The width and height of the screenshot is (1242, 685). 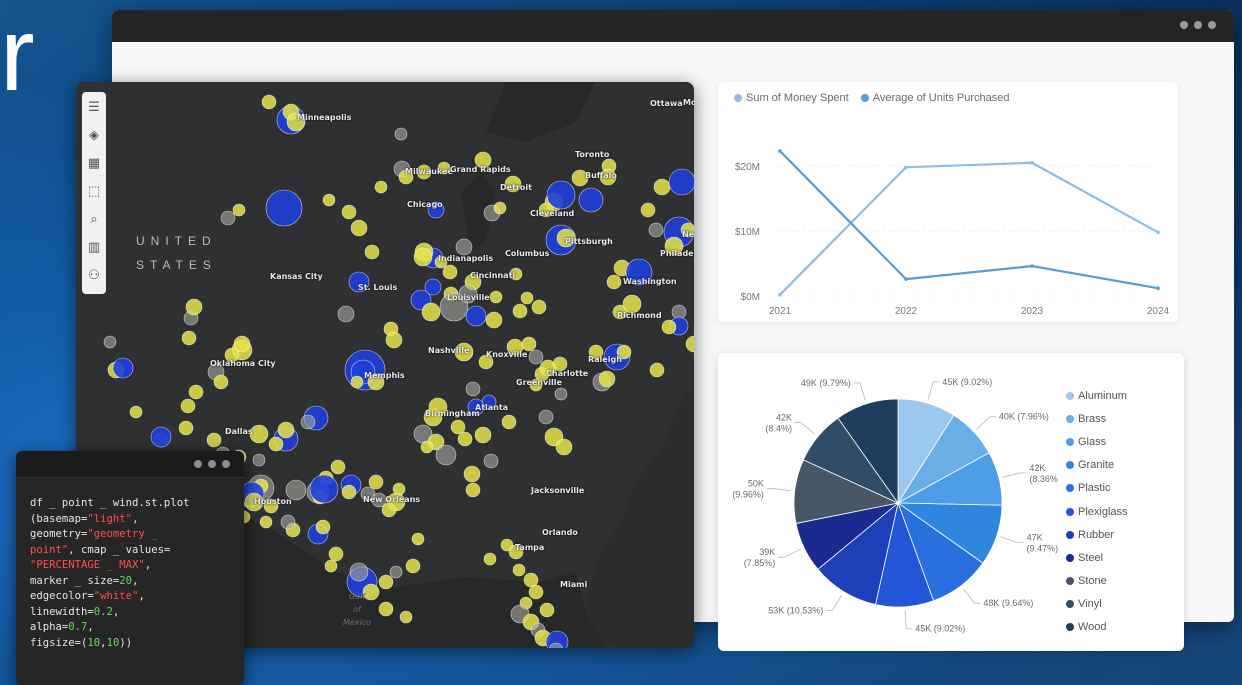 What do you see at coordinates (94, 135) in the screenshot?
I see `layers-icon: ◈` at bounding box center [94, 135].